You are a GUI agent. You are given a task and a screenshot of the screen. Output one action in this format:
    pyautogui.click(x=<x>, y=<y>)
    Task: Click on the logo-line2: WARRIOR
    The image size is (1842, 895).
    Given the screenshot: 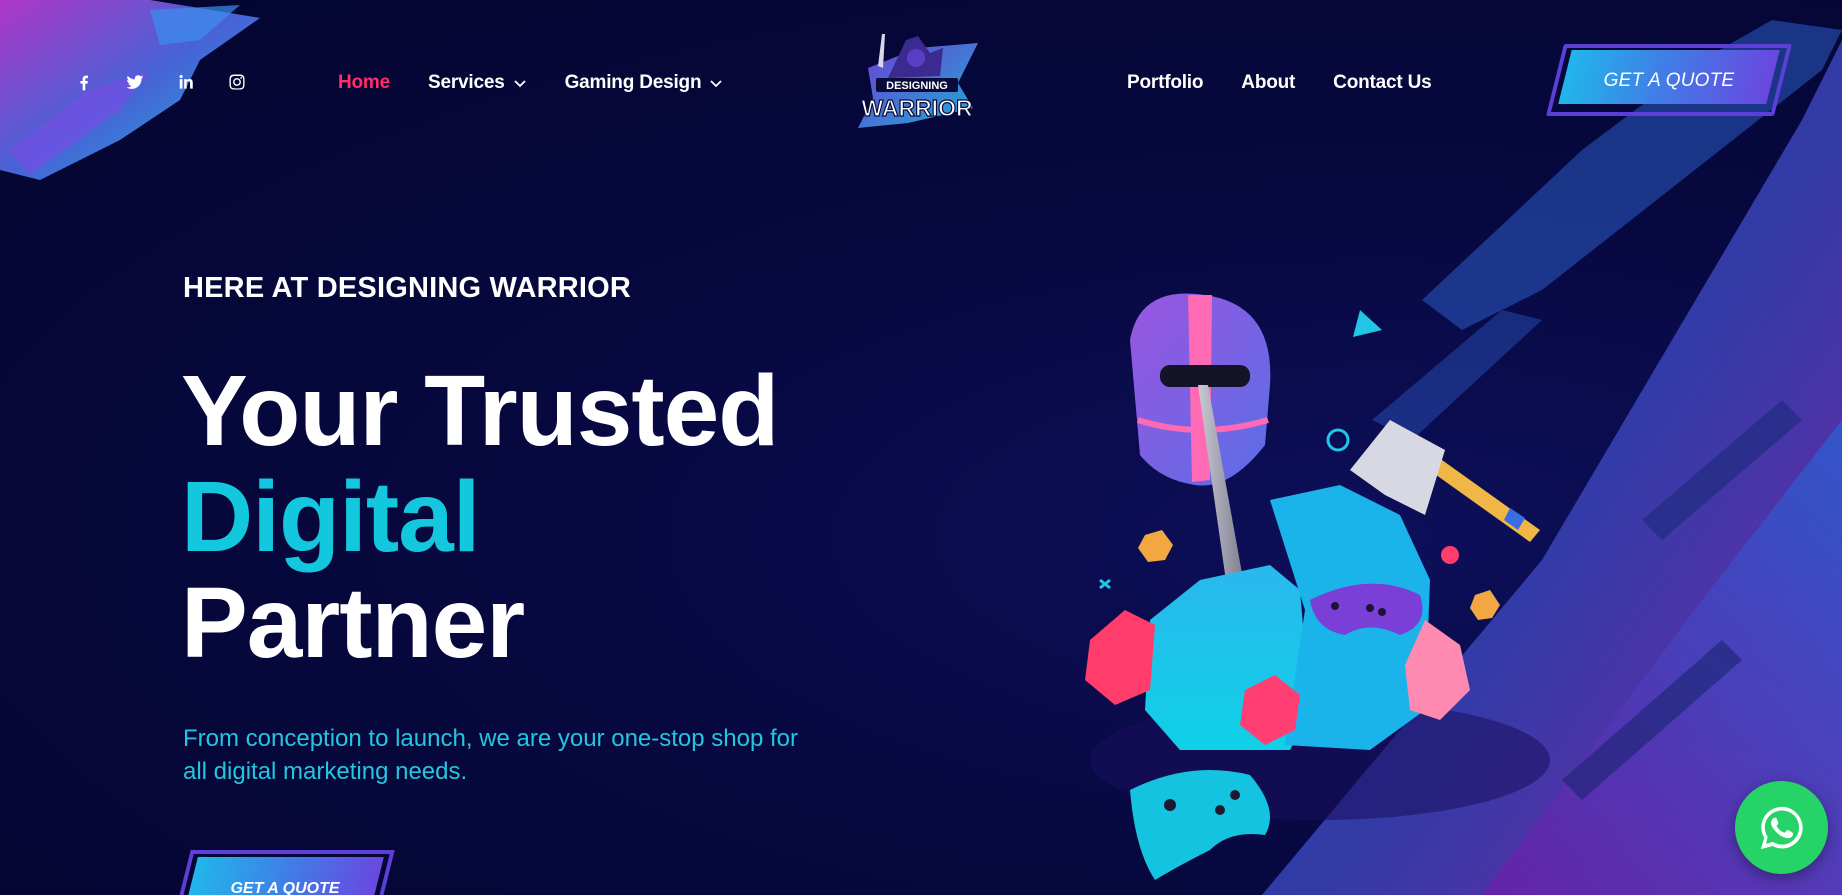 What is the action you would take?
    pyautogui.click(x=917, y=108)
    